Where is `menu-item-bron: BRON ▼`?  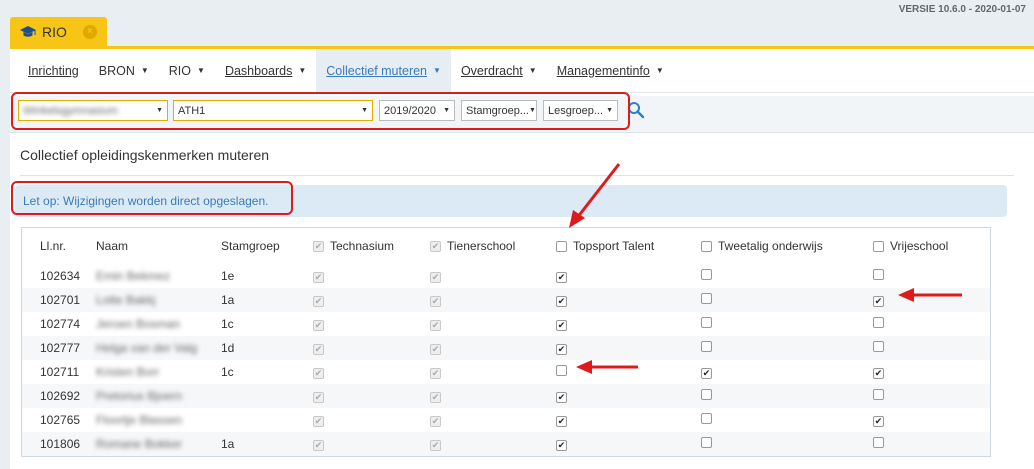
menu-item-bron: BRON ▼ is located at coordinates (124, 71).